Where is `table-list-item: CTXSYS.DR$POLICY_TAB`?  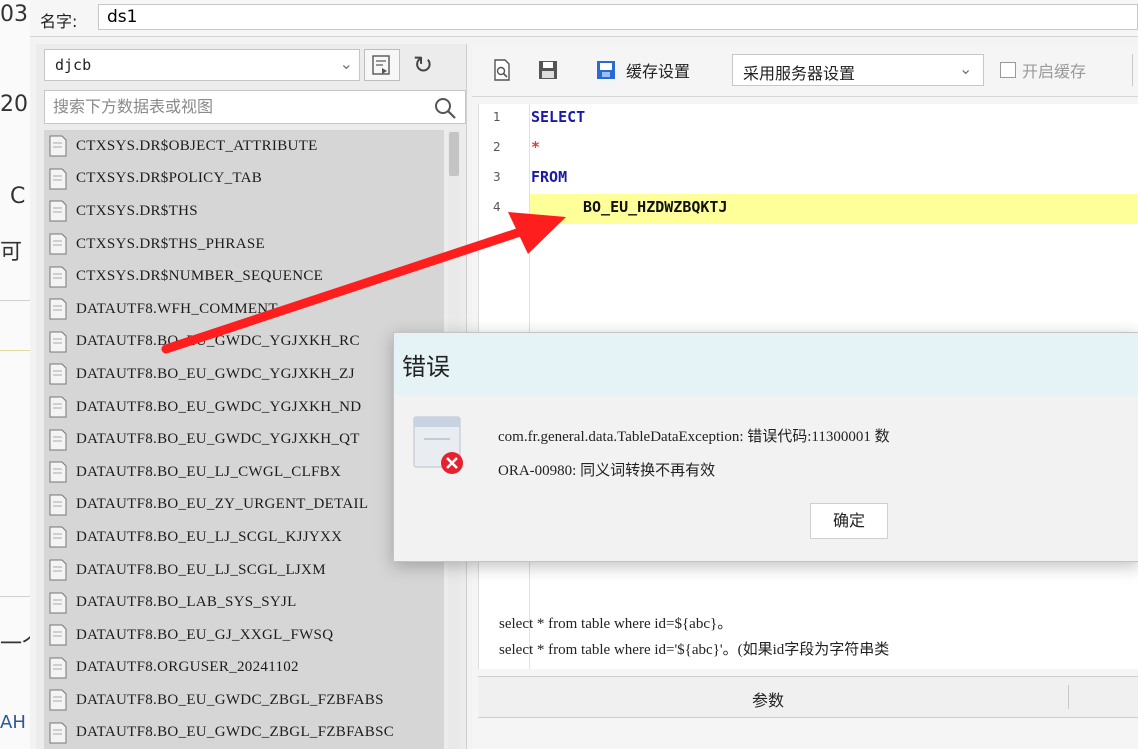
table-list-item: CTXSYS.DR$POLICY_TAB is located at coordinates (244, 179).